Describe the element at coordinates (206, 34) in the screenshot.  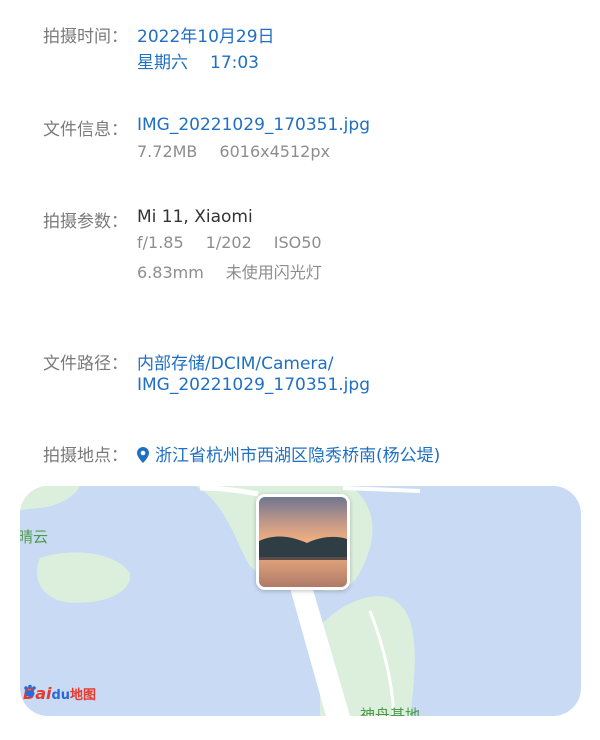
I see `capture-date: 2022年10月29日` at that location.